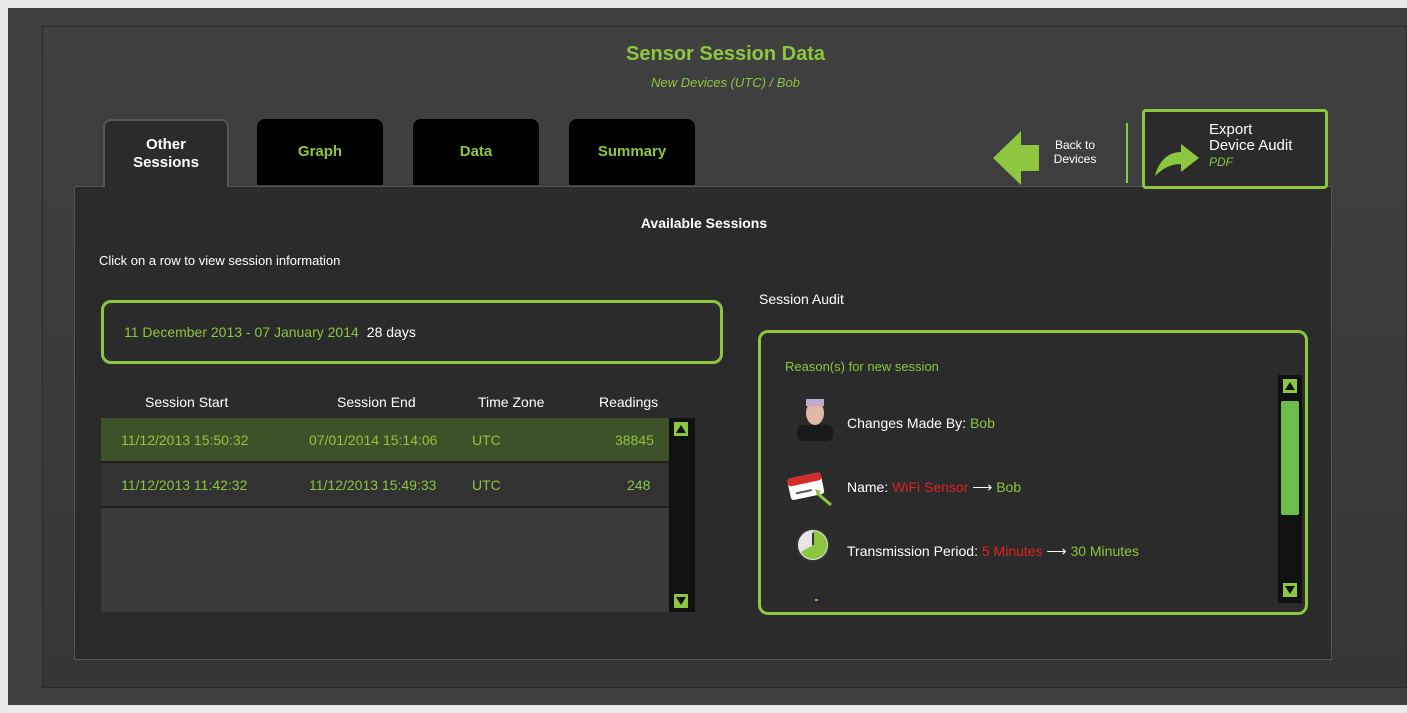 Image resolution: width=1407 pixels, height=713 pixels. I want to click on tab-label-line1: Other, so click(165, 144).